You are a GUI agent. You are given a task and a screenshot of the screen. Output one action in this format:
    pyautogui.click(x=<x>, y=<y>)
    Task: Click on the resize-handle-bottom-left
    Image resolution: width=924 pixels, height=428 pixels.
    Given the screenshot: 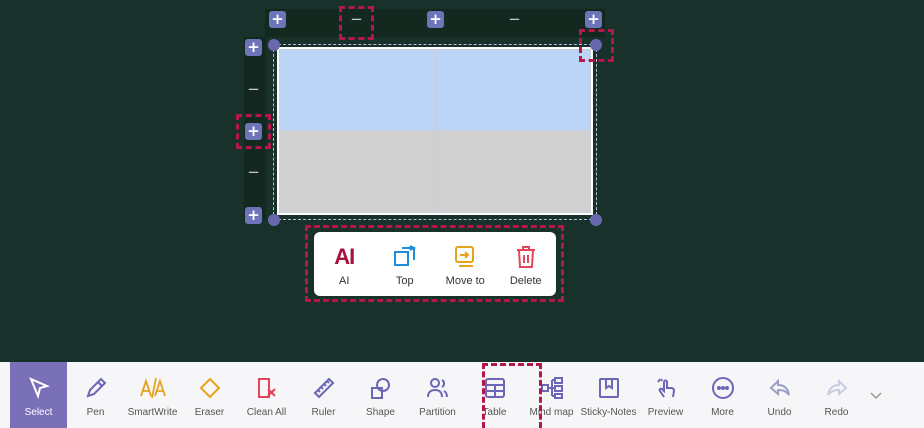 What is the action you would take?
    pyautogui.click(x=274, y=220)
    